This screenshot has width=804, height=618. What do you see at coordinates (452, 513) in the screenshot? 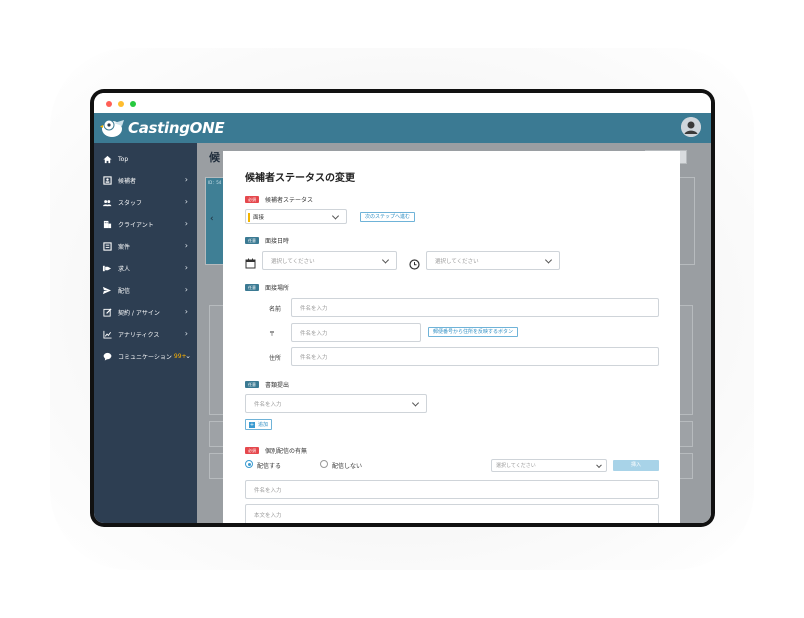
I see `body-textarea: 本文を入力` at bounding box center [452, 513].